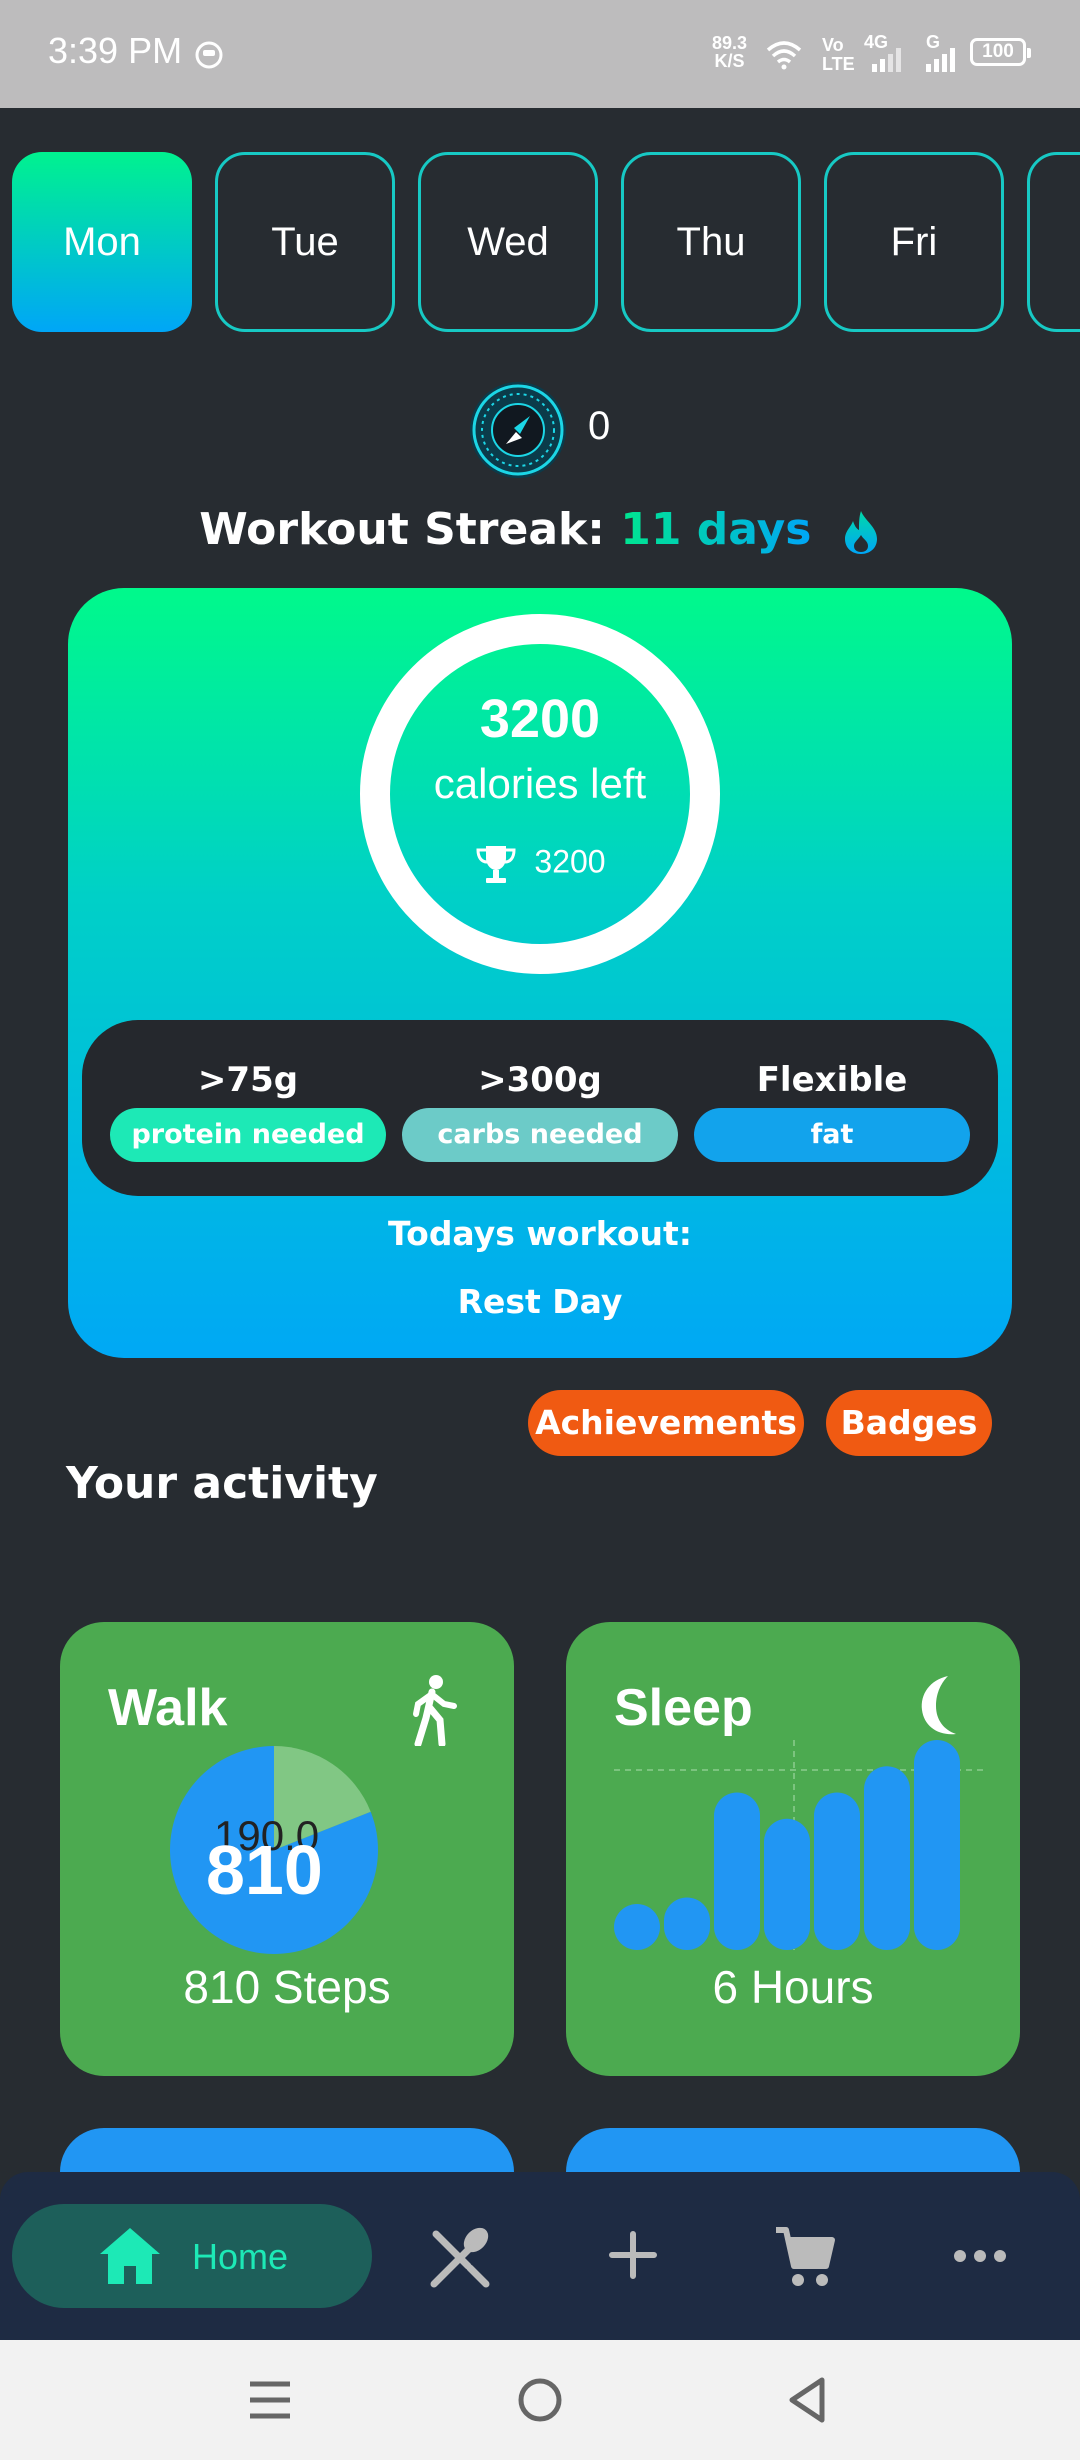  Describe the element at coordinates (716, 529) in the screenshot. I see `streak-value: 11 days` at that location.